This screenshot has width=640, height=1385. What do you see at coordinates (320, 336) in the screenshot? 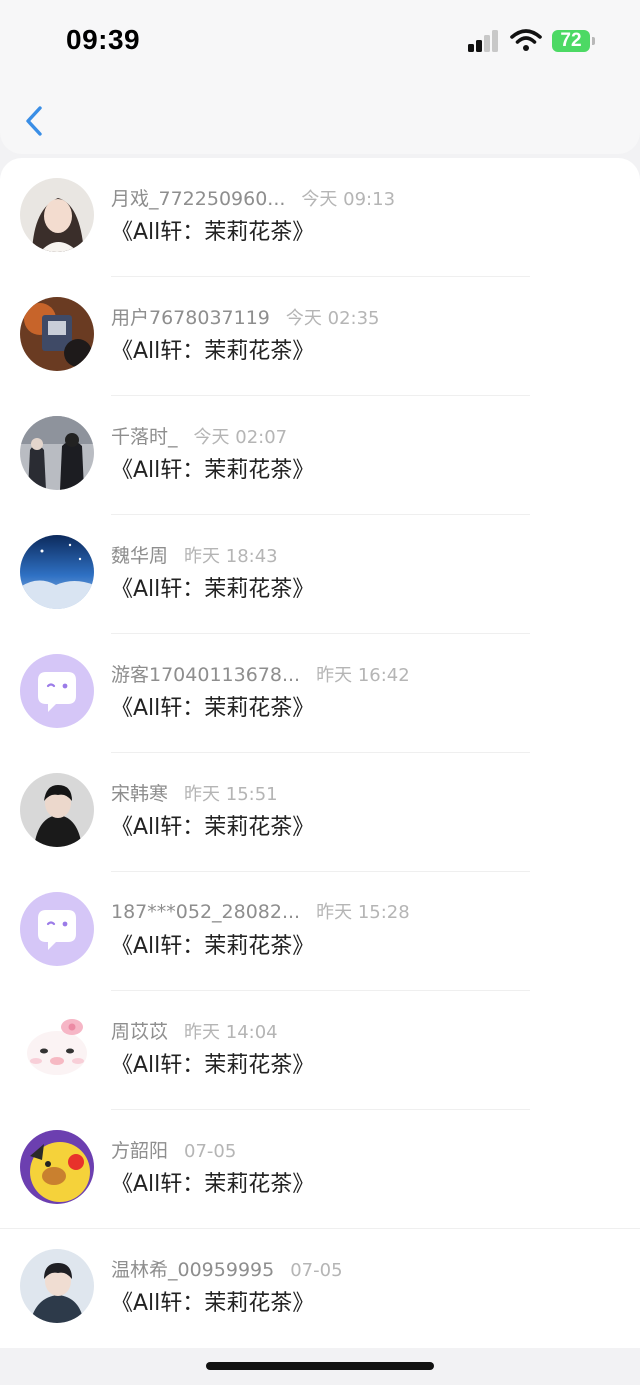
I see `list-item: 用户7678037119 今天 02:35 《All轩：茉莉花茶》` at bounding box center [320, 336].